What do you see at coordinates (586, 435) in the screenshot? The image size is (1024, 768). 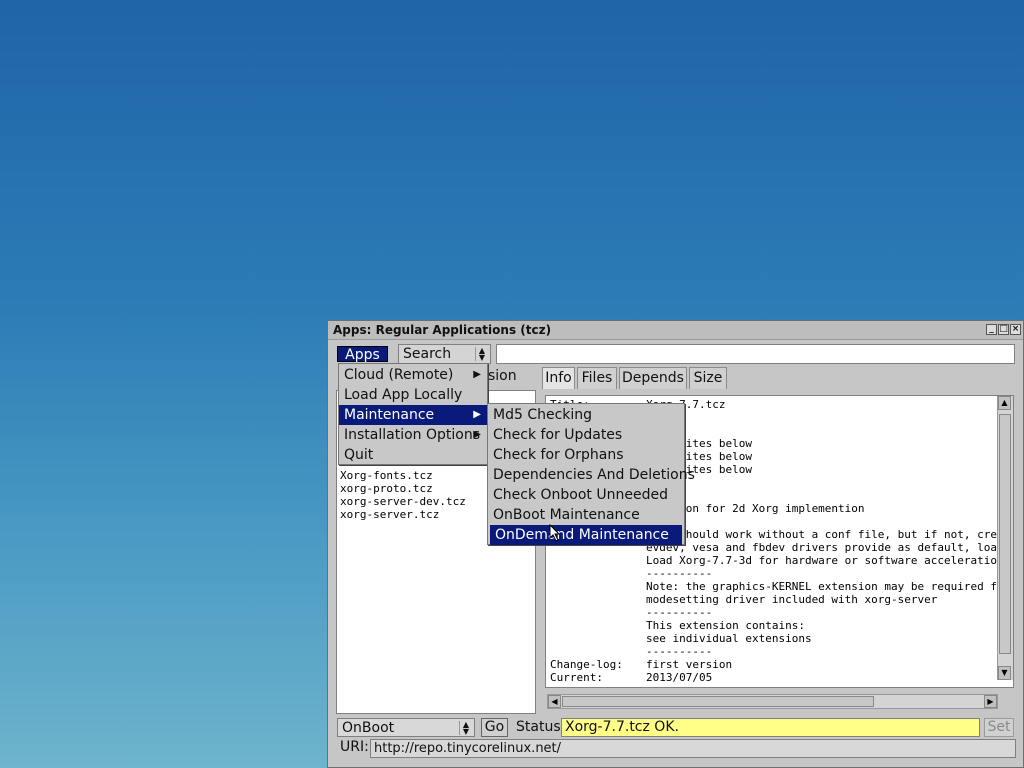 I see `menu-item-check-for-updates: Check for Updates` at bounding box center [586, 435].